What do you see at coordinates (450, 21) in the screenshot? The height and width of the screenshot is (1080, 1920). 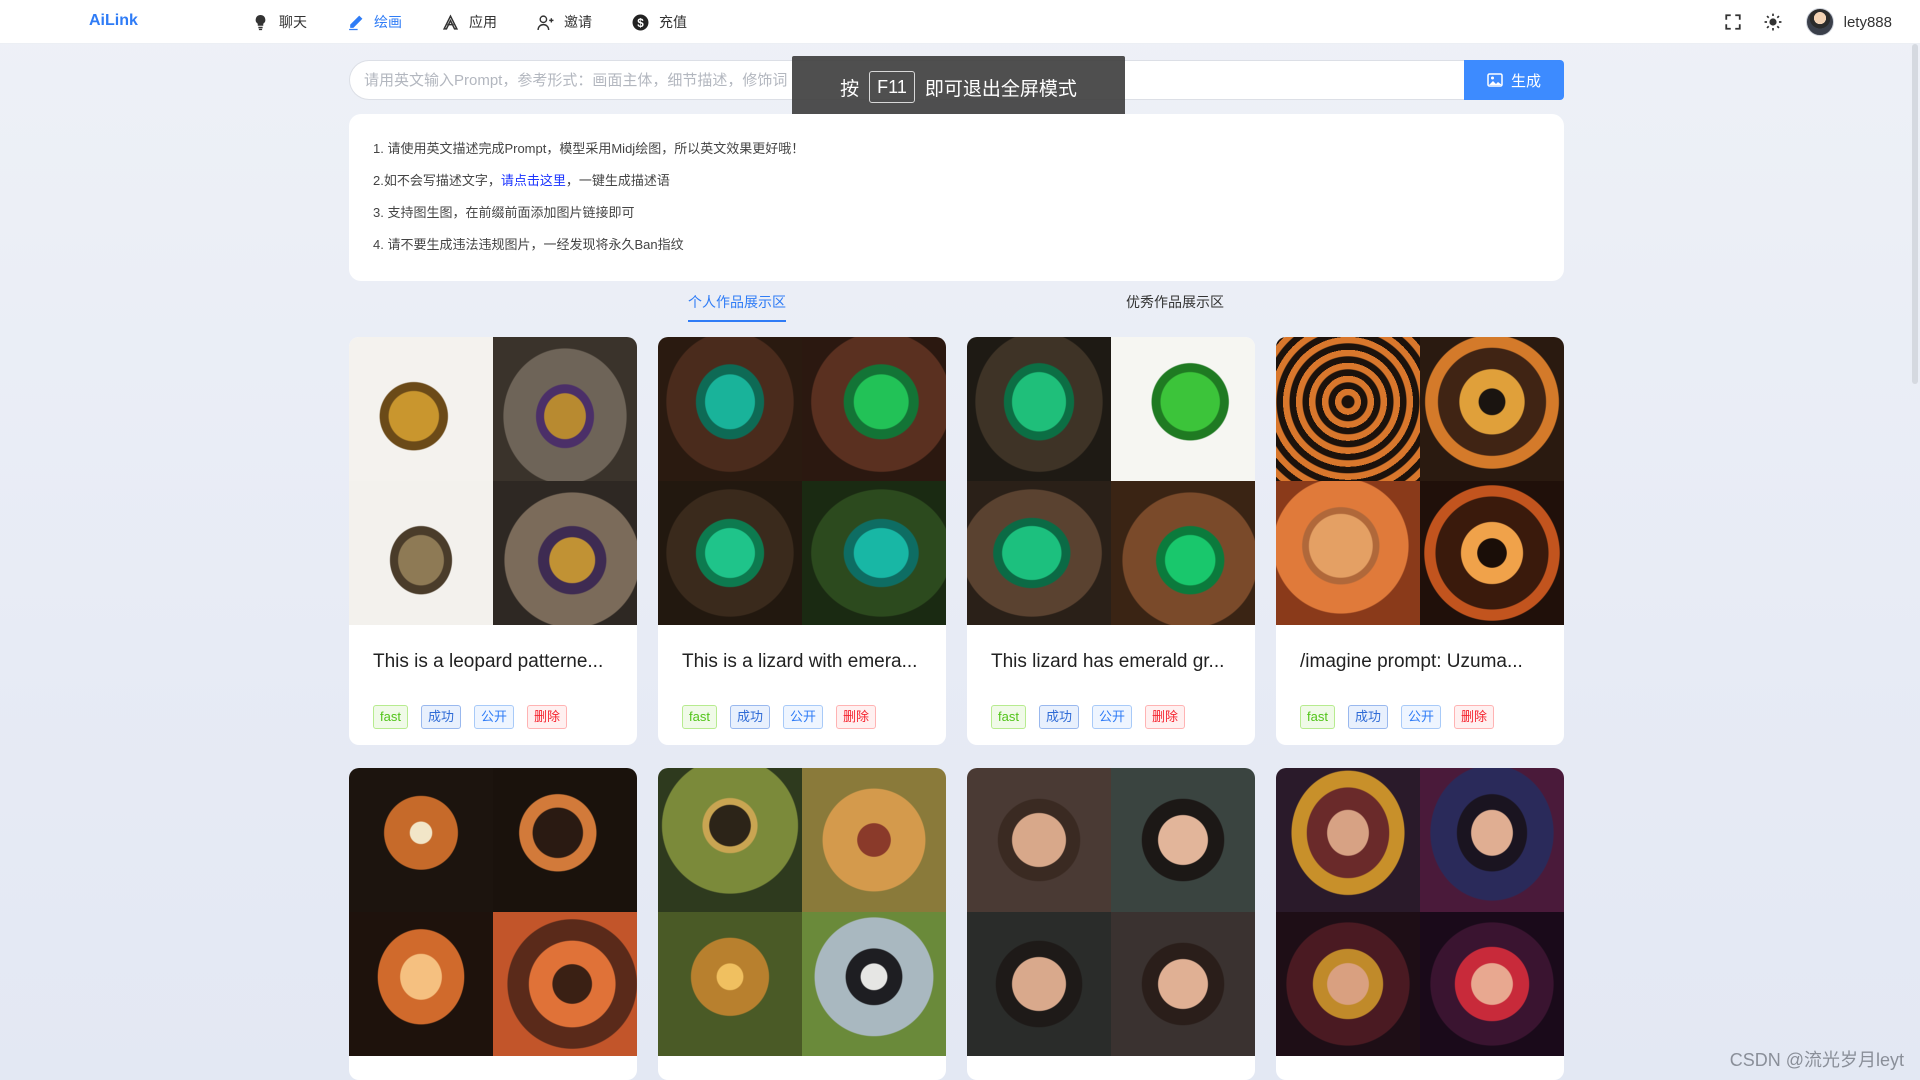 I see `apps-icon` at bounding box center [450, 21].